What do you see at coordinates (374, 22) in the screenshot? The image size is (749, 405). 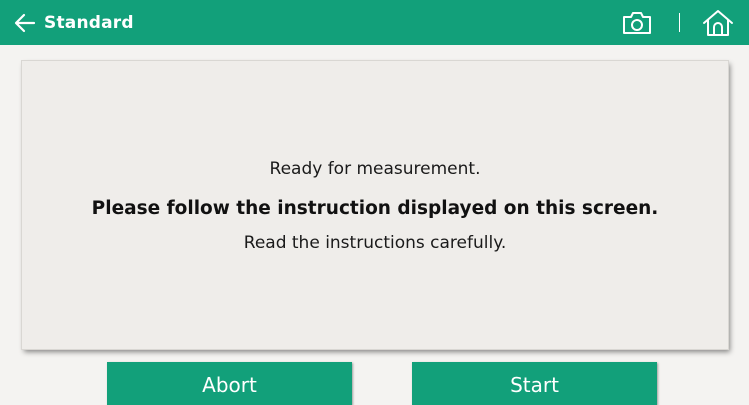 I see `header-bar: Standard` at bounding box center [374, 22].